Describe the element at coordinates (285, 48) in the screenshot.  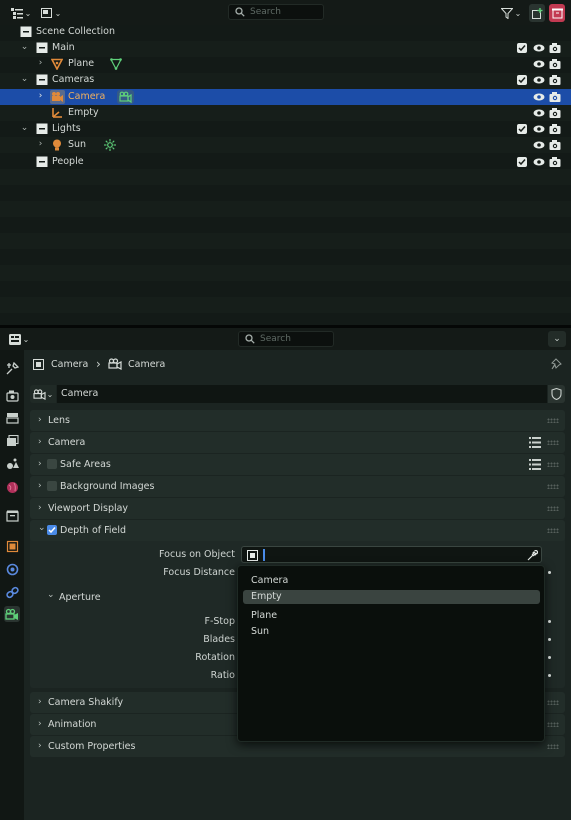
I see `outliner-row-main: ⌄ Main` at that location.